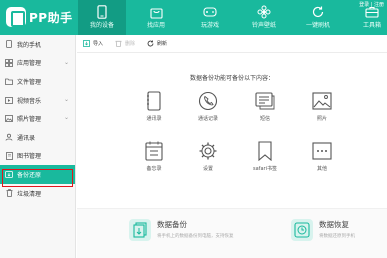  What do you see at coordinates (154, 169) in the screenshot?
I see `backup-item-label: 备忘录` at bounding box center [154, 169].